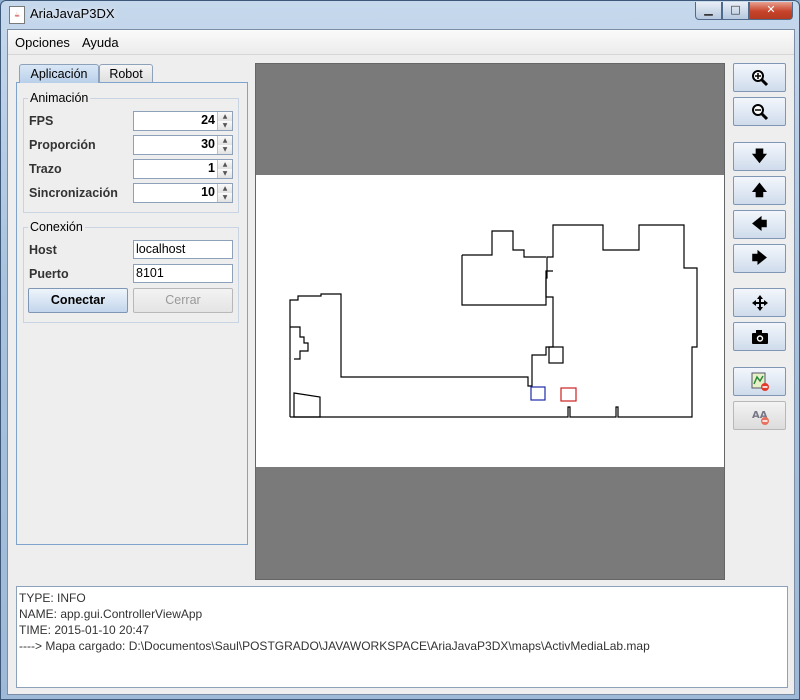 Image resolution: width=800 pixels, height=700 pixels. What do you see at coordinates (41, 121) in the screenshot?
I see `fps-label: FPS` at bounding box center [41, 121].